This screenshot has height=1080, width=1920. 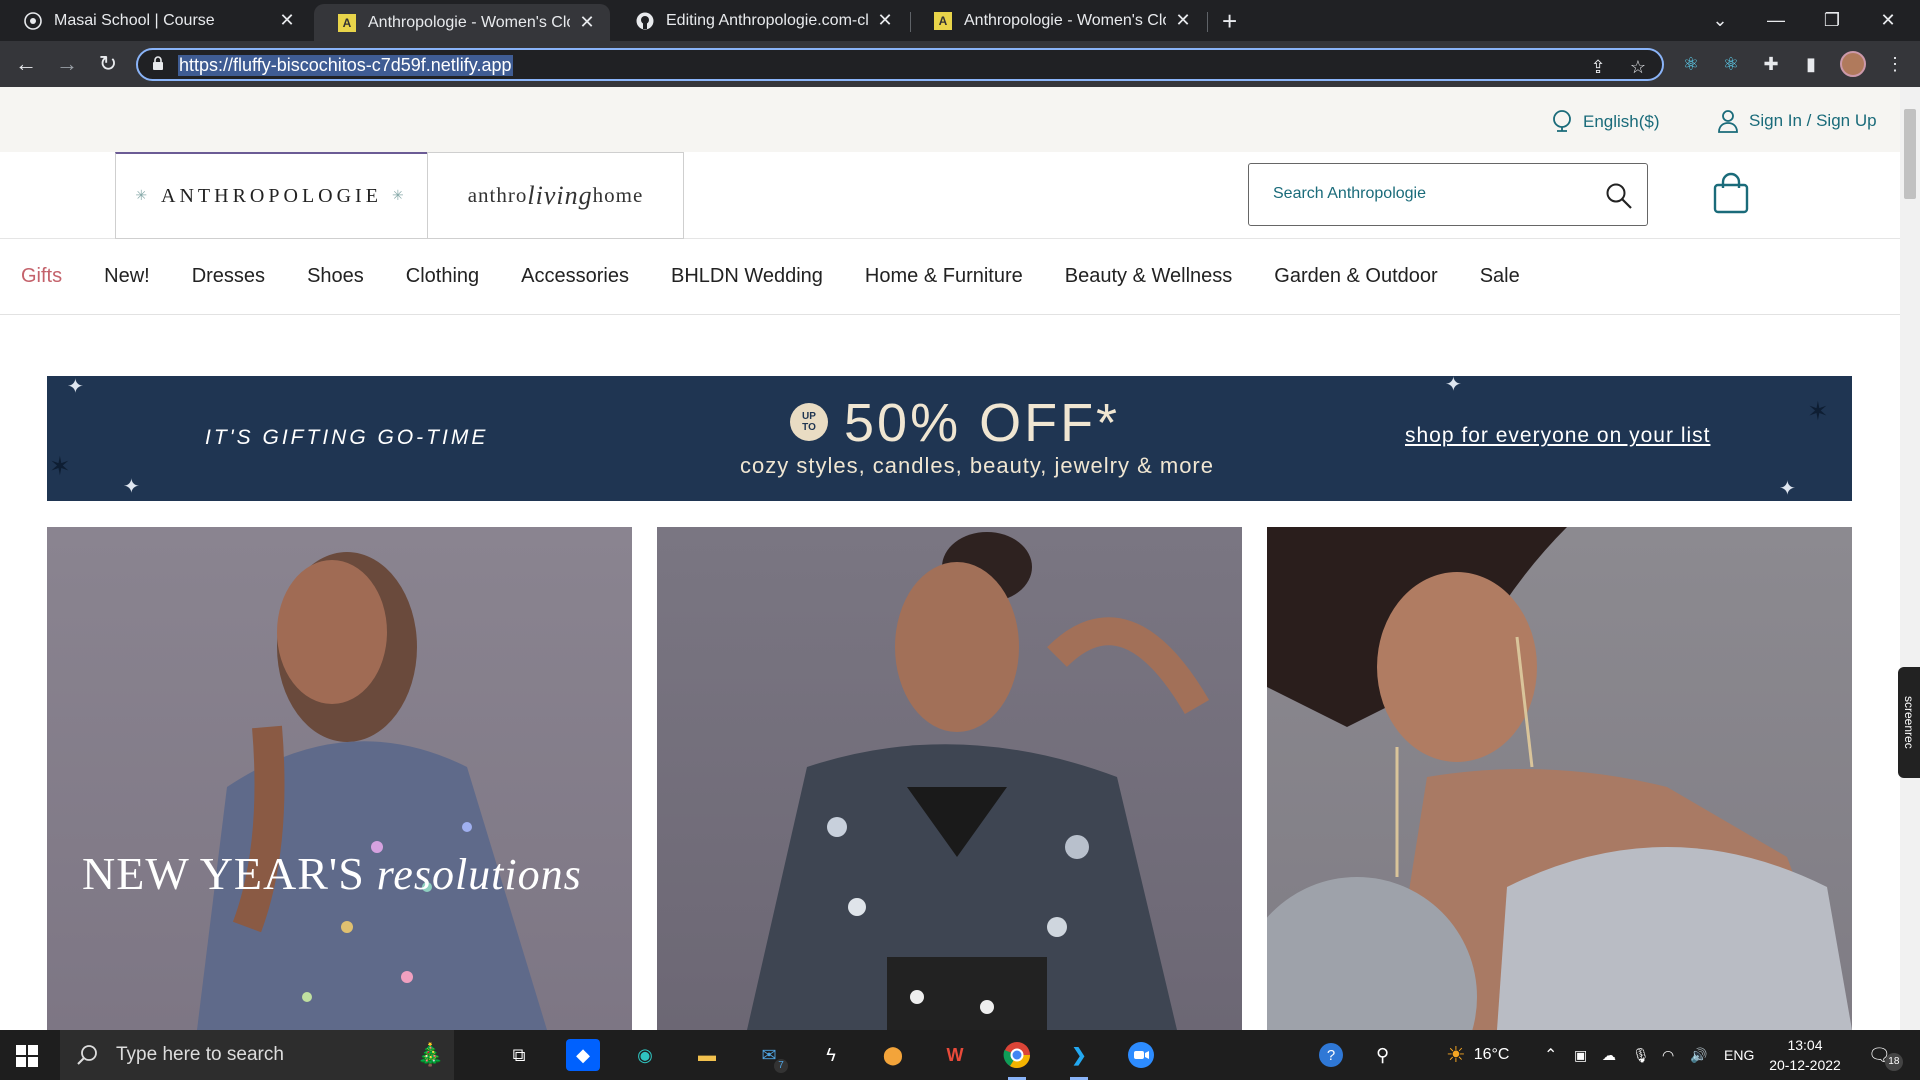 What do you see at coordinates (1731, 64) in the screenshot?
I see `react-extension-icon: ⚛` at bounding box center [1731, 64].